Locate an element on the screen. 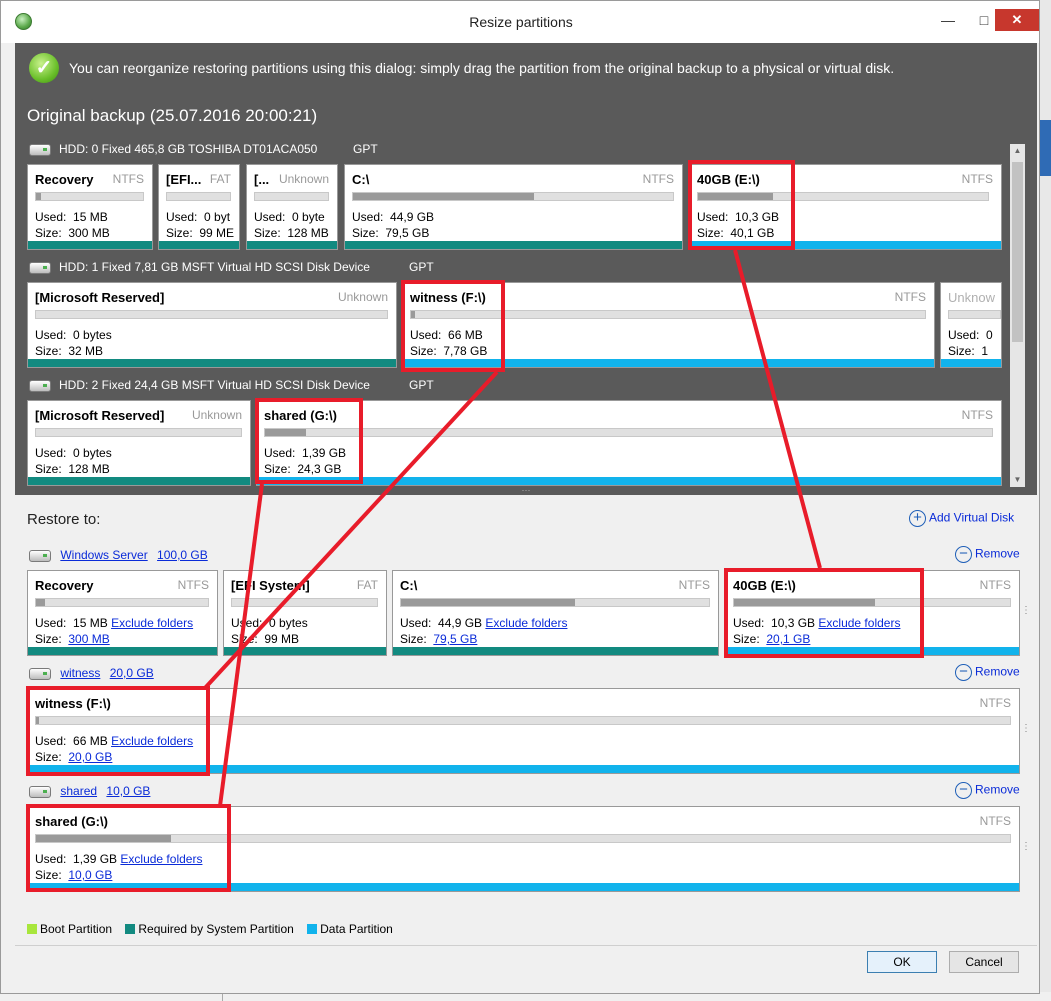  used-value: Used: 66 MB Exclude folders is located at coordinates (114, 741).